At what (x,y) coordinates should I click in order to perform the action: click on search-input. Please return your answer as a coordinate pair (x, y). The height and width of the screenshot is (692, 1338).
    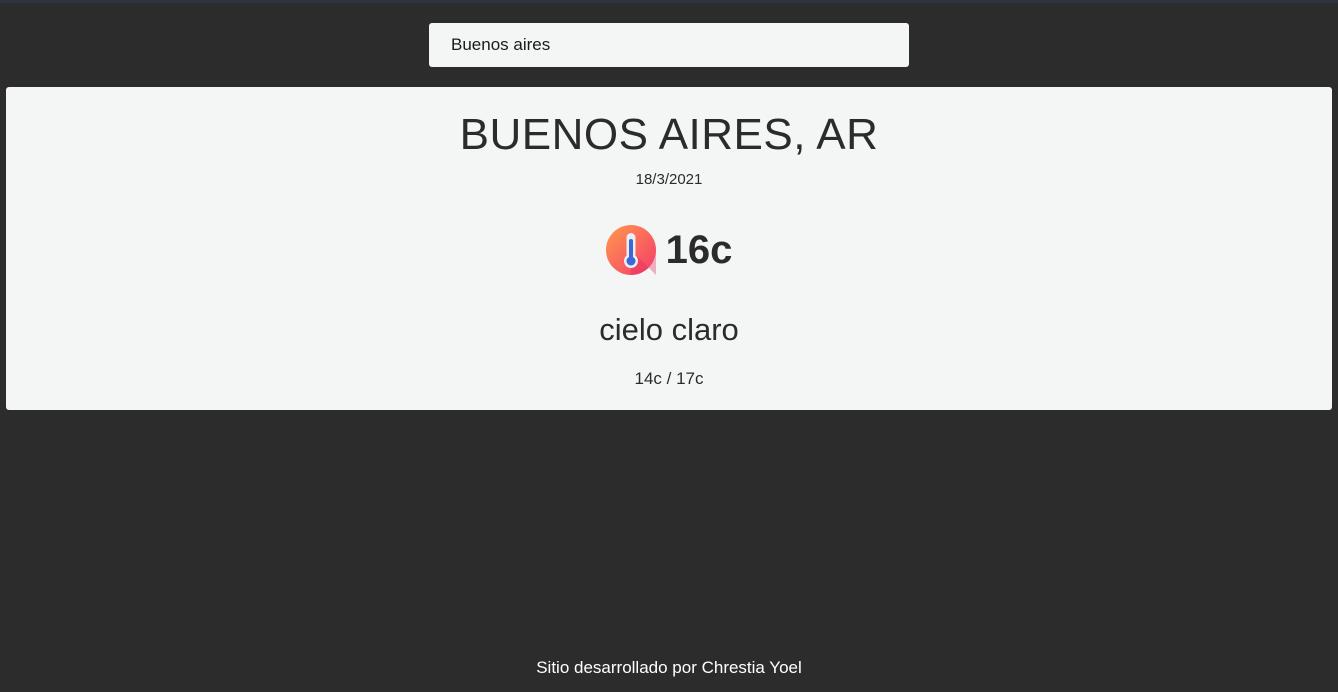
    Looking at the image, I should click on (680, 45).